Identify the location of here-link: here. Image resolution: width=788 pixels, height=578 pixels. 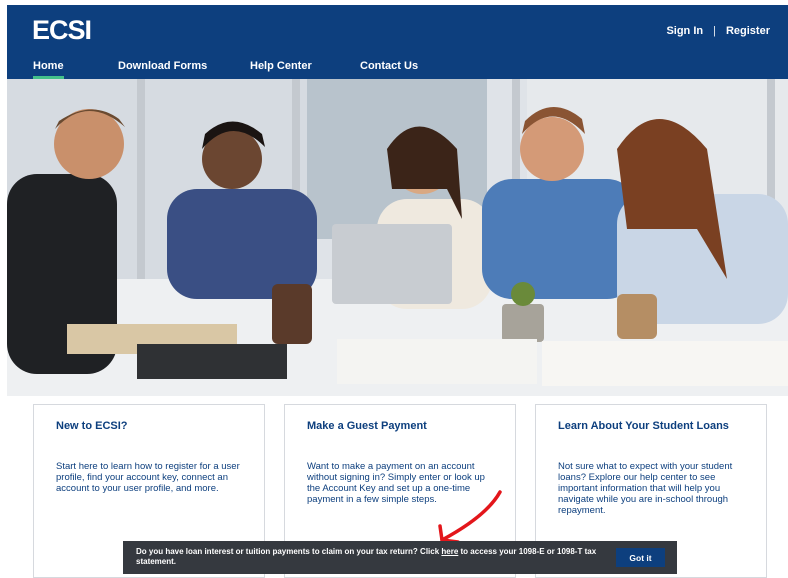
(449, 551).